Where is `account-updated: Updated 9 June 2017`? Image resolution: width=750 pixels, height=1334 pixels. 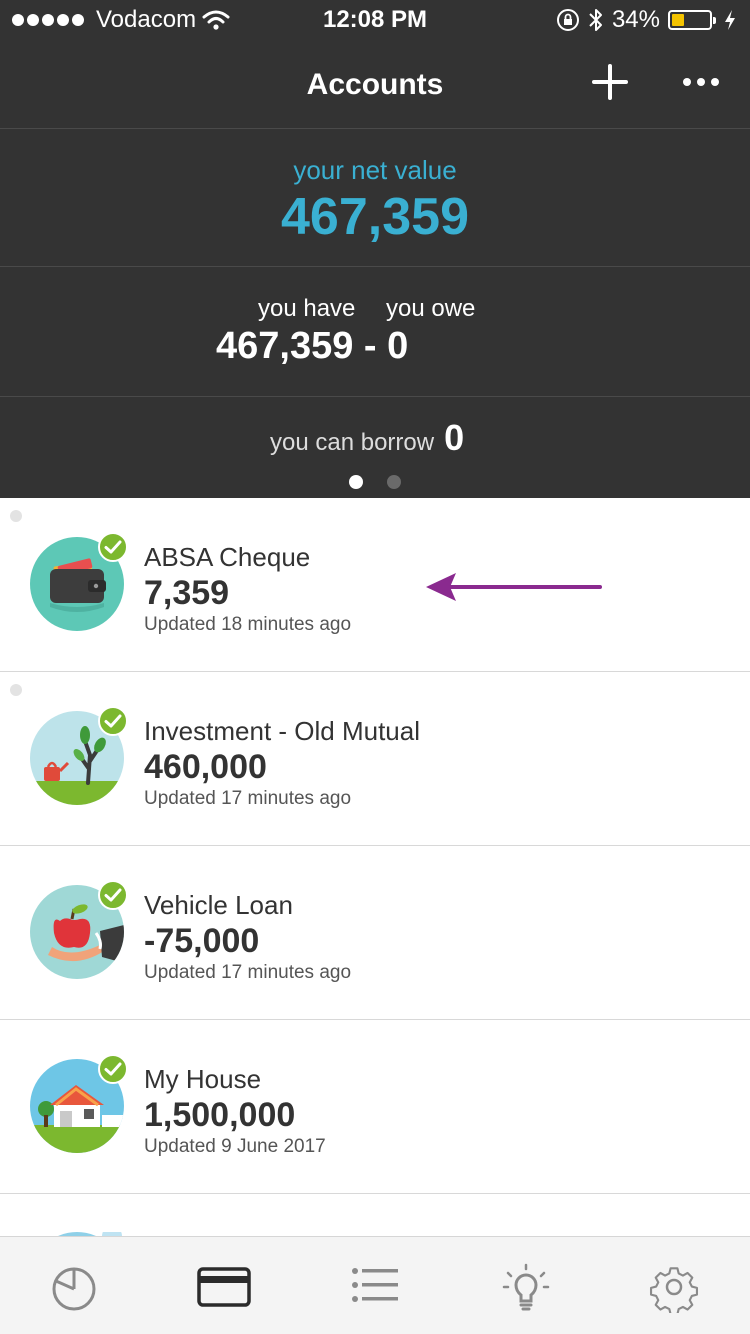
account-updated: Updated 9 June 2017 is located at coordinates (235, 1146).